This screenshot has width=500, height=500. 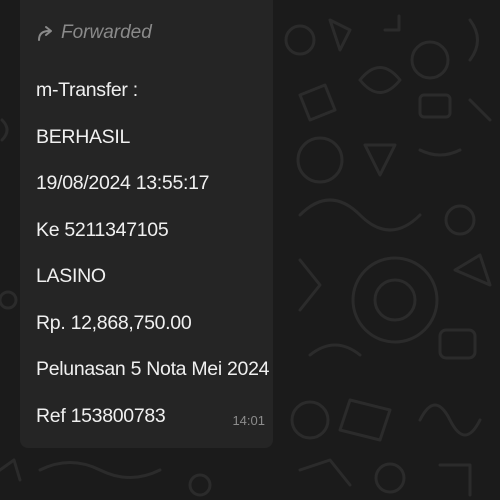 I want to click on message-line-recipient-name: LASINO, so click(x=71, y=276).